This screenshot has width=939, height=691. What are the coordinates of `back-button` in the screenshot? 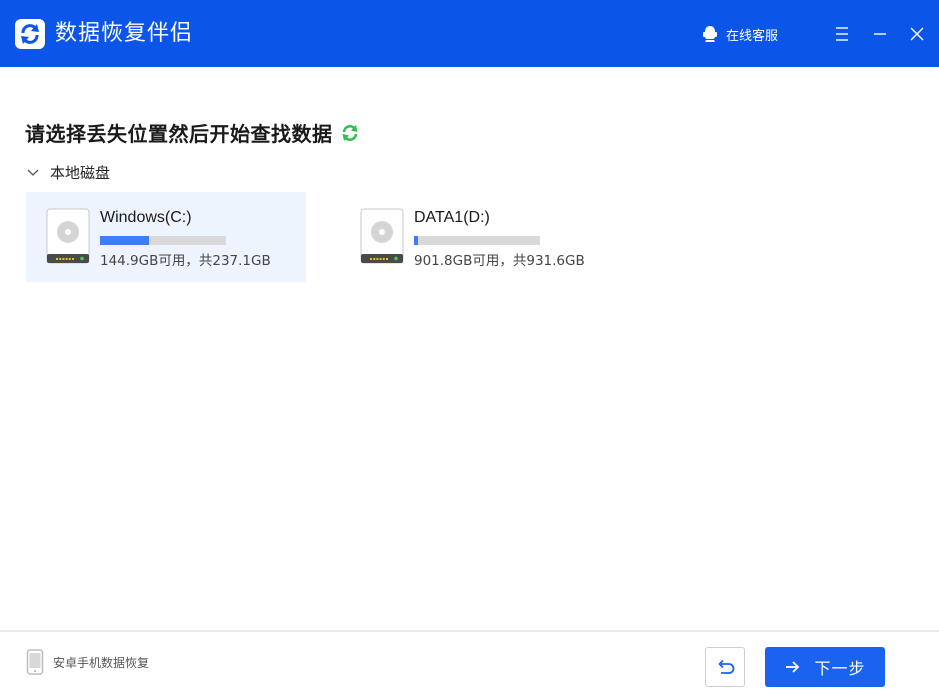 It's located at (725, 667).